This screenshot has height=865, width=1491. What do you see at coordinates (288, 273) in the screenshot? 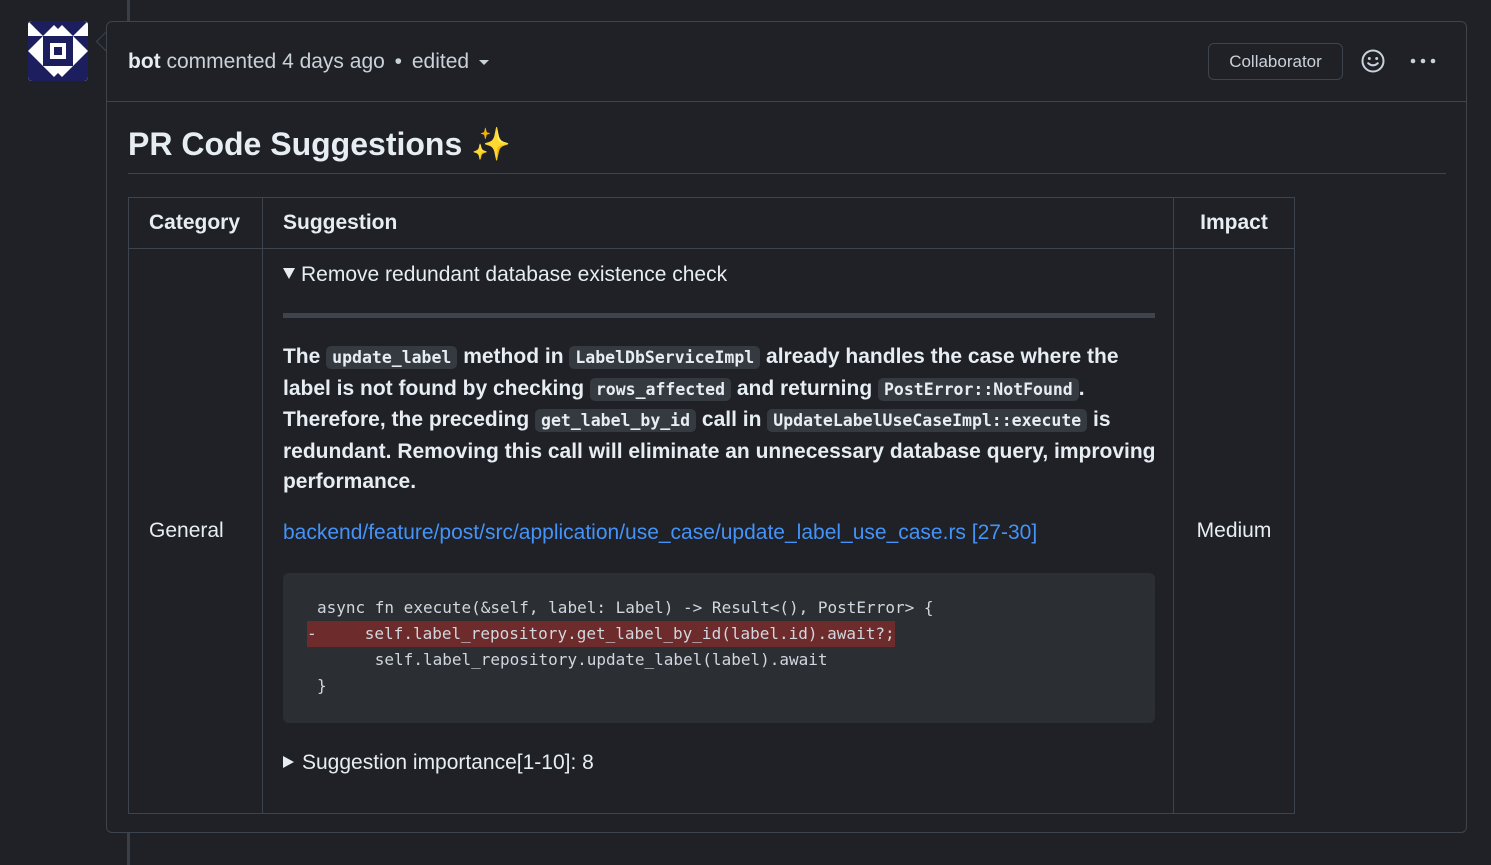
I see `triangle-down-icon` at bounding box center [288, 273].